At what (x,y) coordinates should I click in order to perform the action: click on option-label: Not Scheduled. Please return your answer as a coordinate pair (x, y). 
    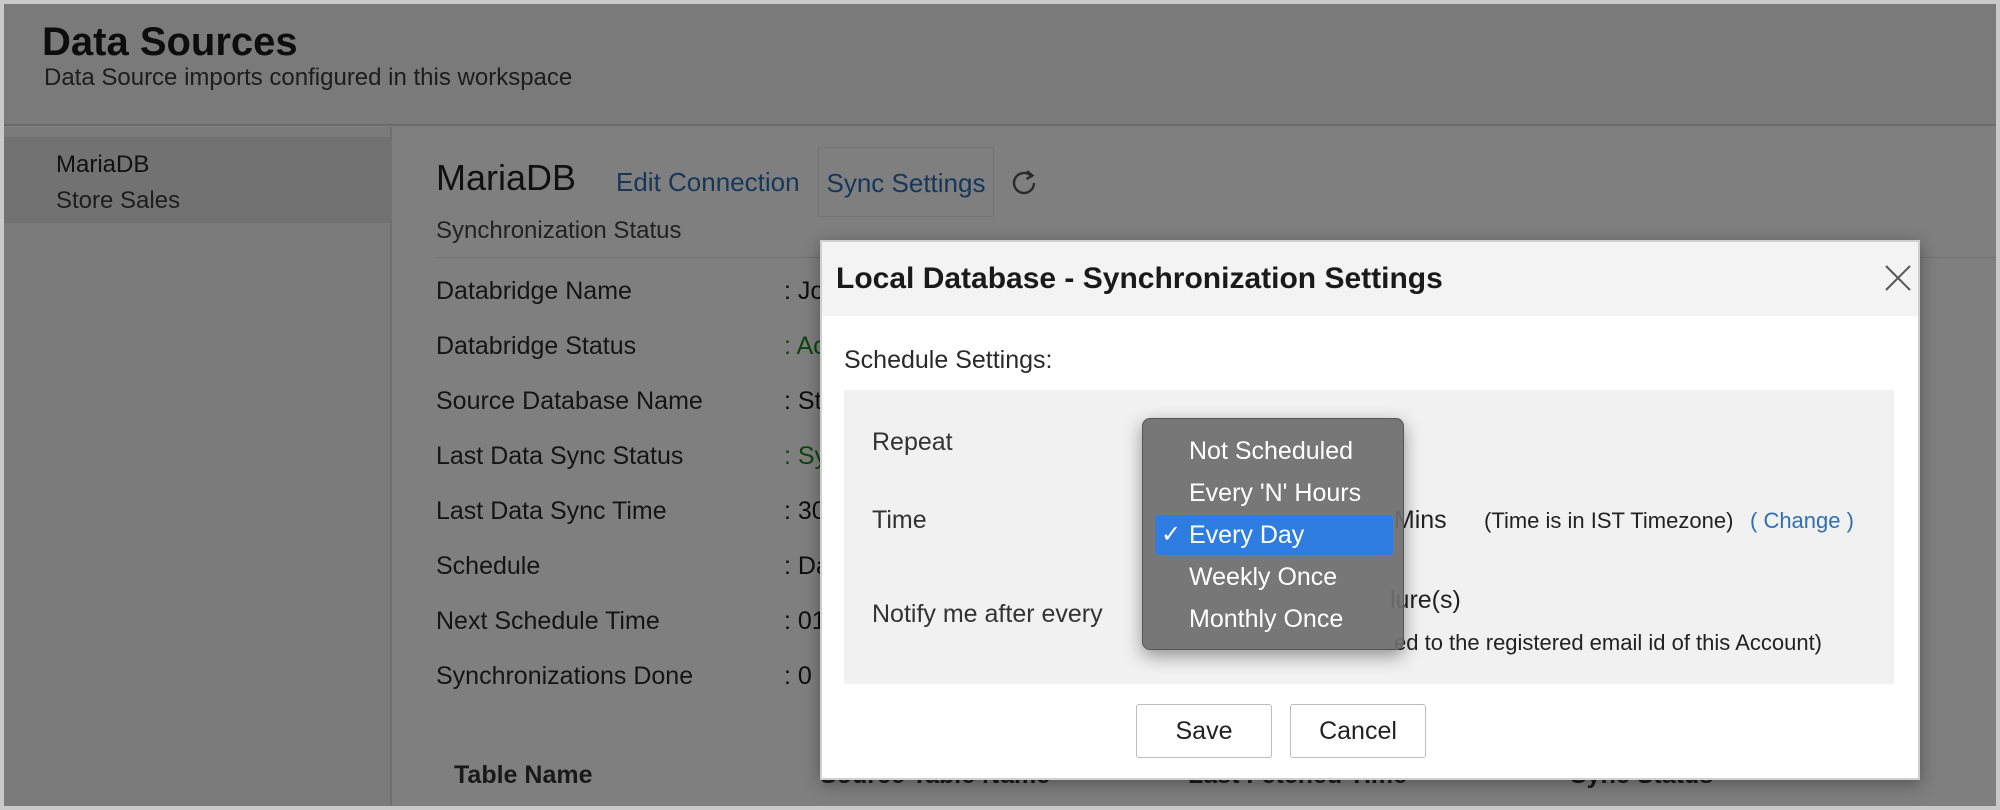
    Looking at the image, I should click on (1271, 451).